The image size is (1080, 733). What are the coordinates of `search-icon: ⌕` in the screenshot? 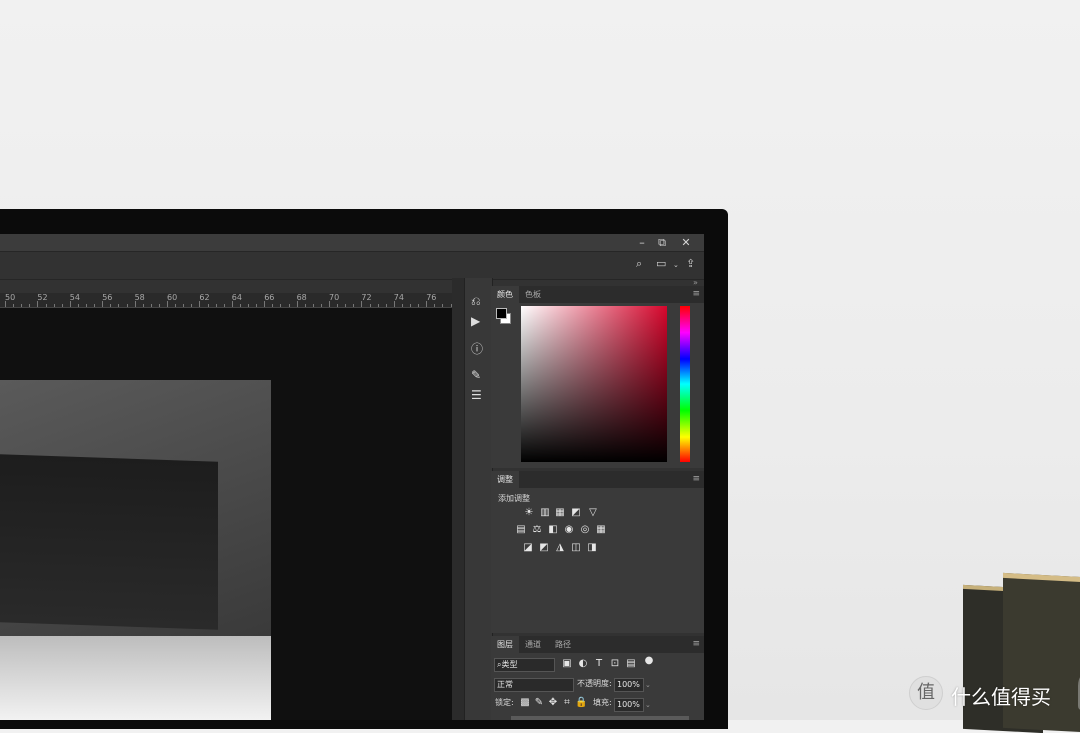 It's located at (639, 264).